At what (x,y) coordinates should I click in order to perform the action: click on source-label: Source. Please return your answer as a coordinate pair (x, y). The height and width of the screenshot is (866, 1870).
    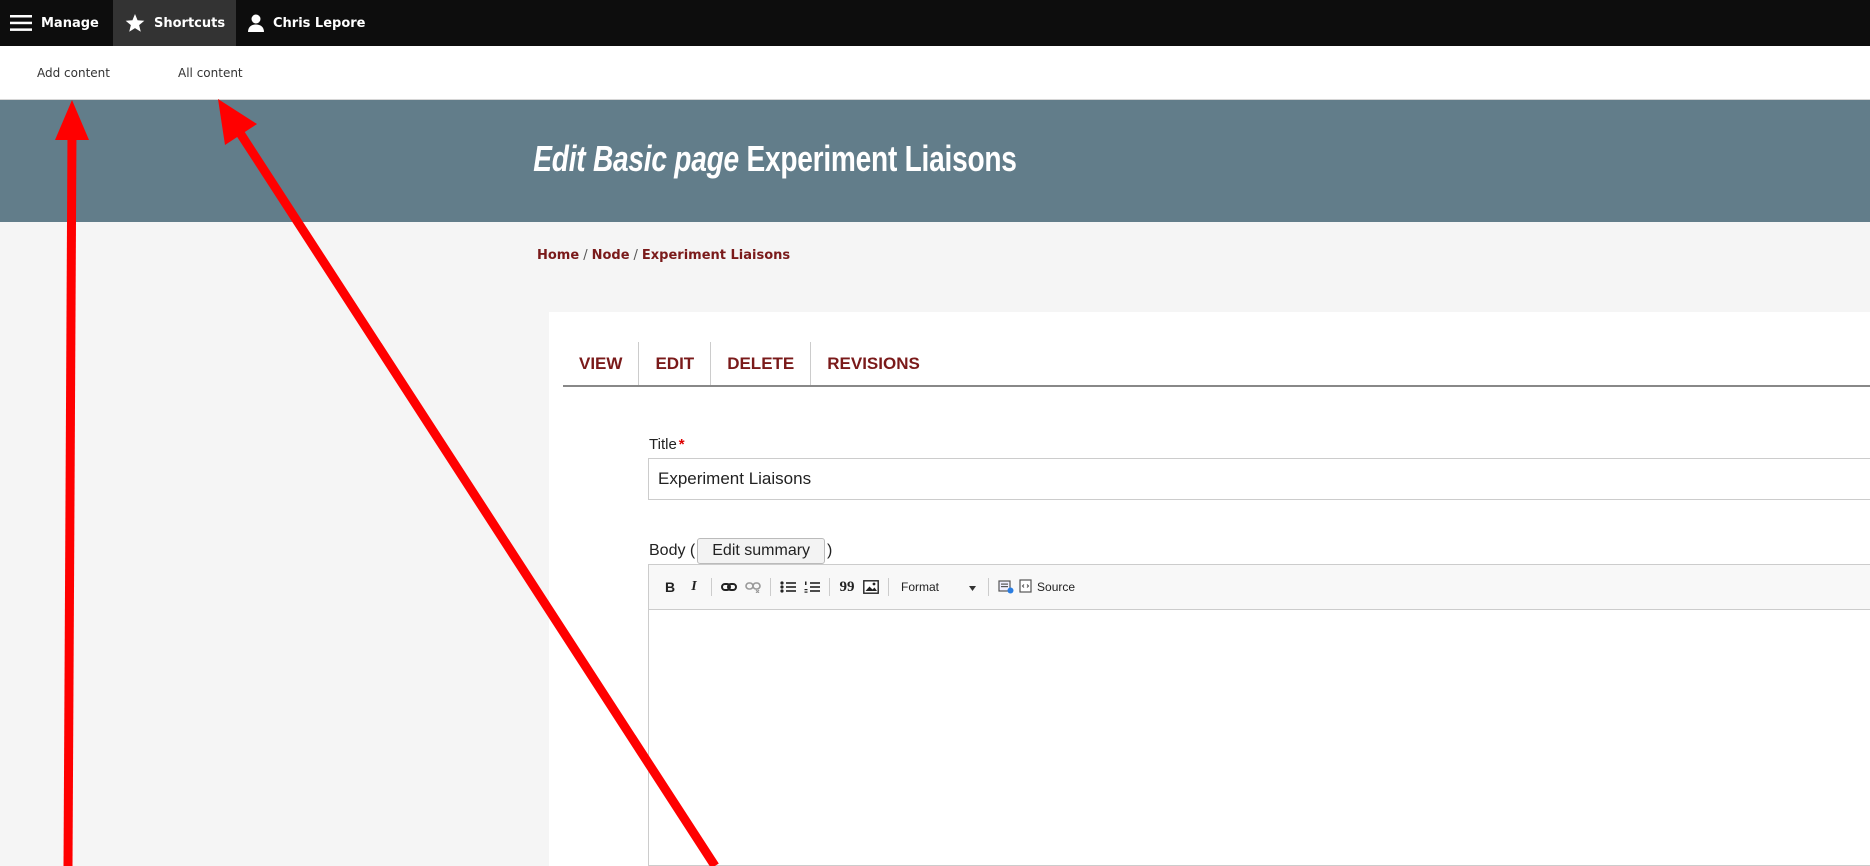
    Looking at the image, I should click on (1056, 587).